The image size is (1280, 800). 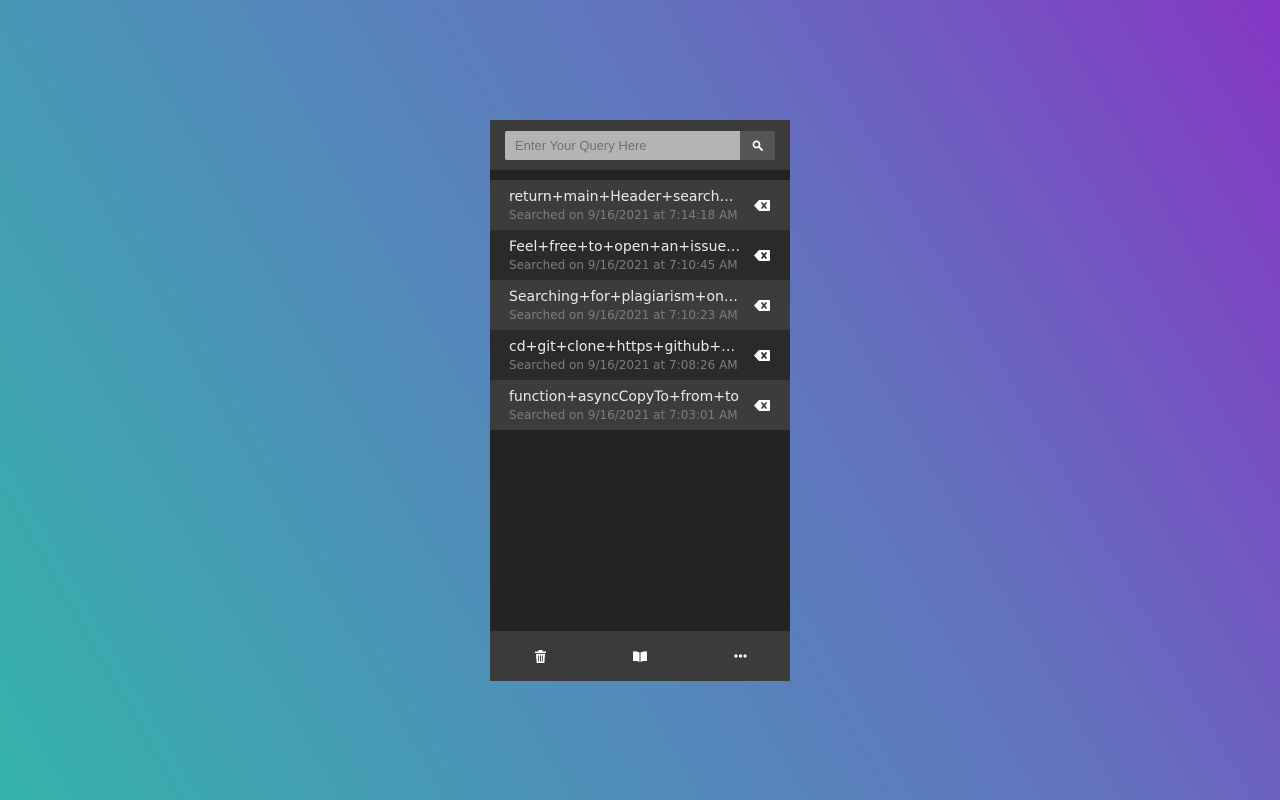 I want to click on history-item-query: Feel+free+to+open+an+issue+or, so click(x=625, y=247).